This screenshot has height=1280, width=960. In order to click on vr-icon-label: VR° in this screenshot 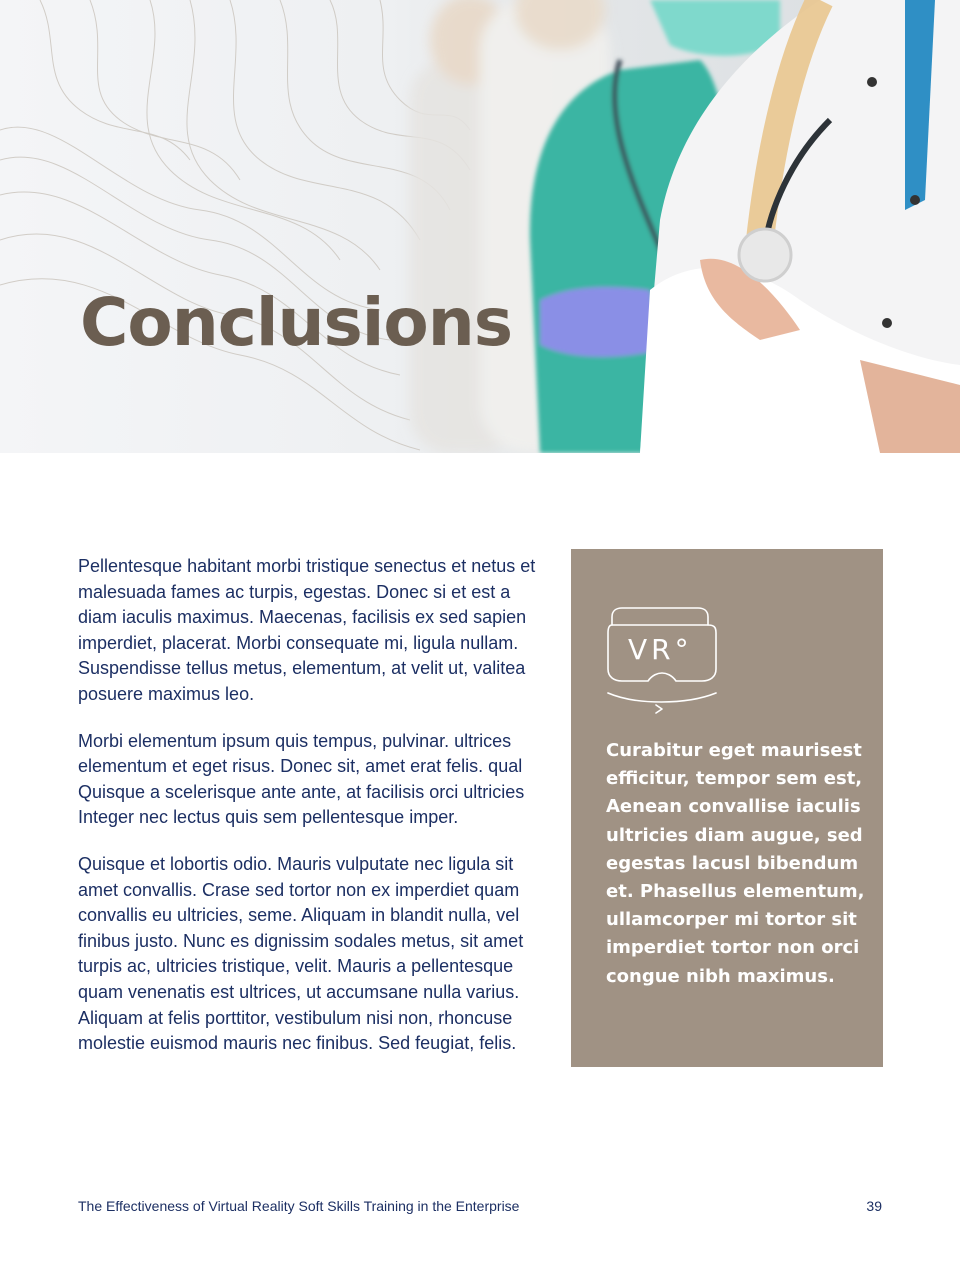, I will do `click(660, 649)`.